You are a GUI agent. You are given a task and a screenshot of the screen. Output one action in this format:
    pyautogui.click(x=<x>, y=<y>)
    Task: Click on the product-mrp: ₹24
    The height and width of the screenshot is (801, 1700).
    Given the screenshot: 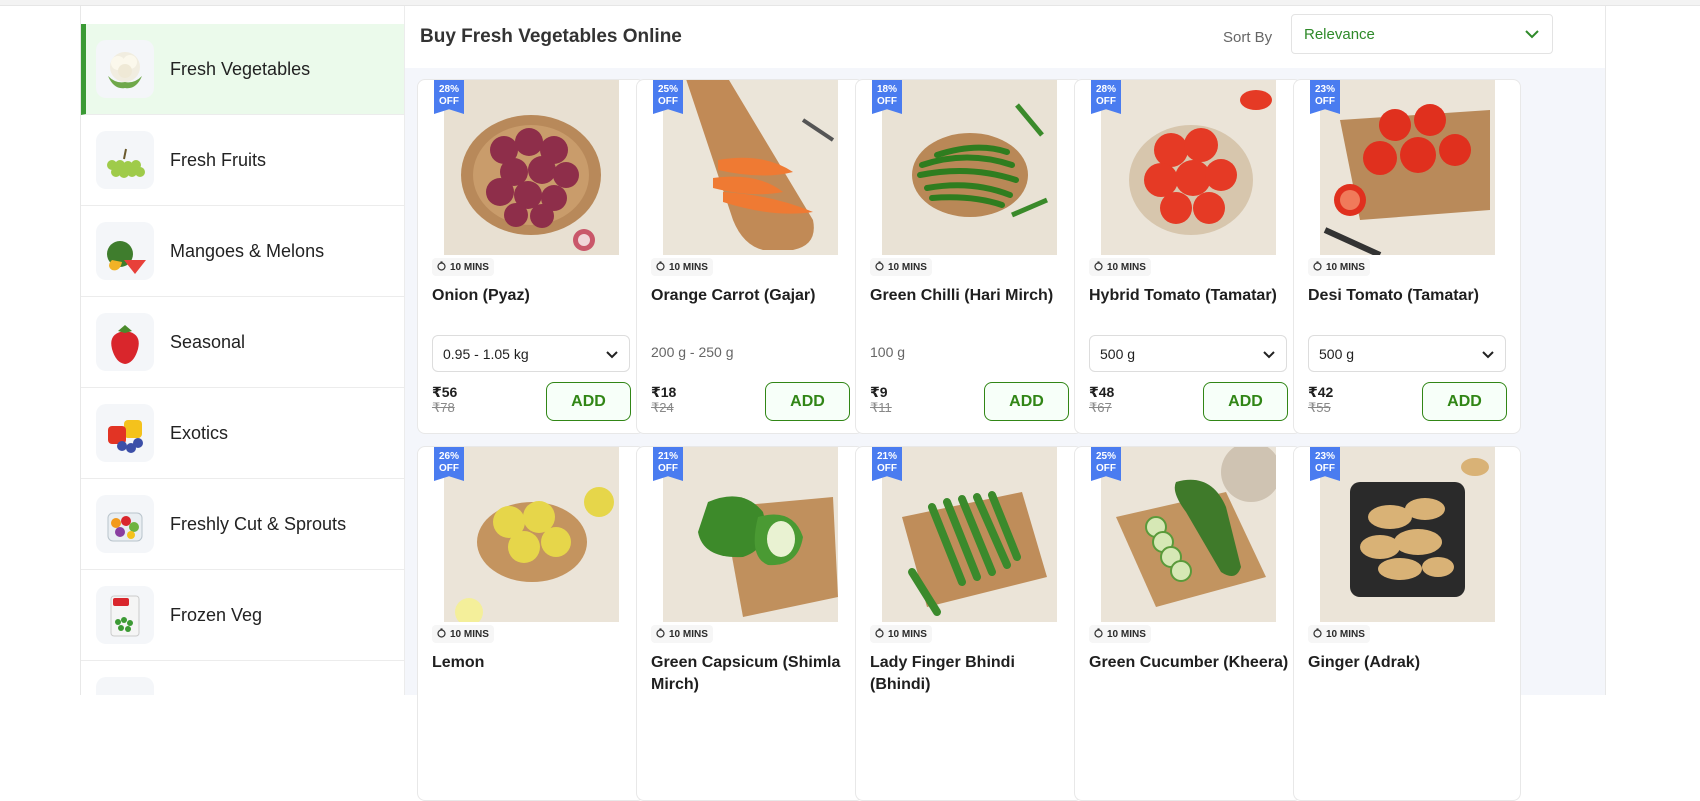 What is the action you would take?
    pyautogui.click(x=662, y=407)
    